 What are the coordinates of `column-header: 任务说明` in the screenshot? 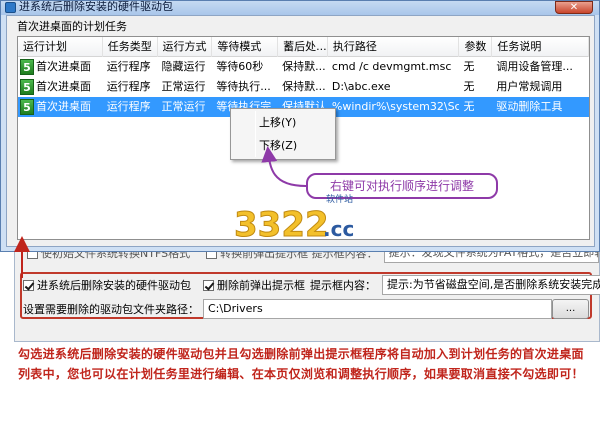 It's located at (540, 47).